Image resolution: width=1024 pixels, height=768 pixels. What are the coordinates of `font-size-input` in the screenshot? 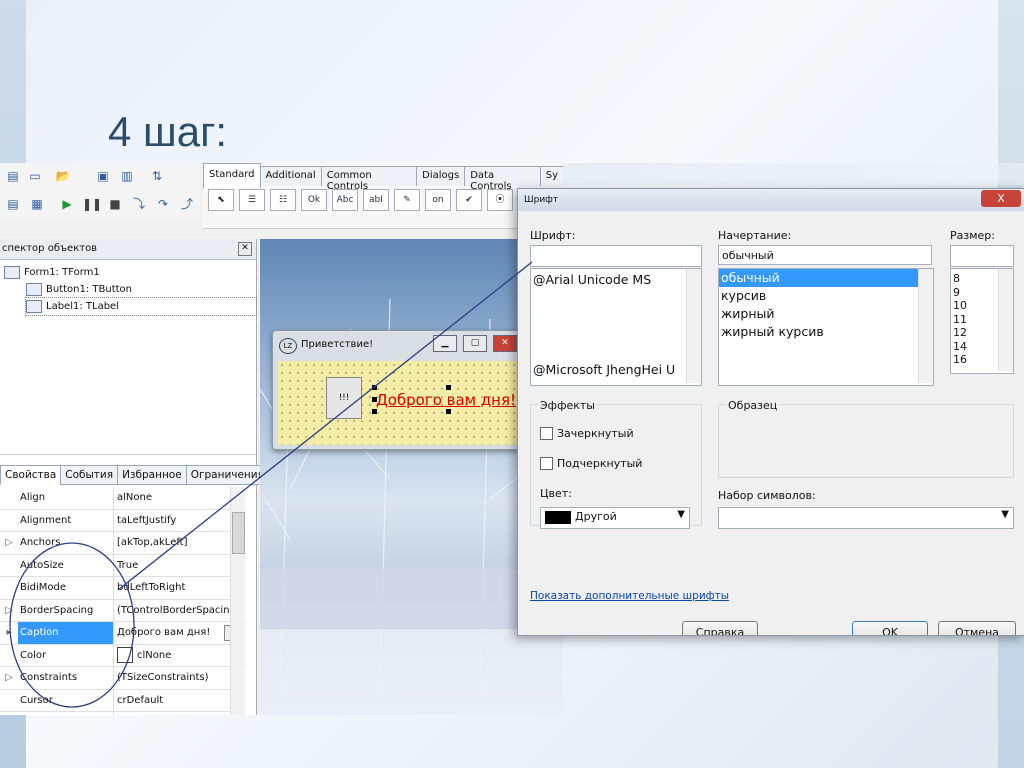 It's located at (982, 256).